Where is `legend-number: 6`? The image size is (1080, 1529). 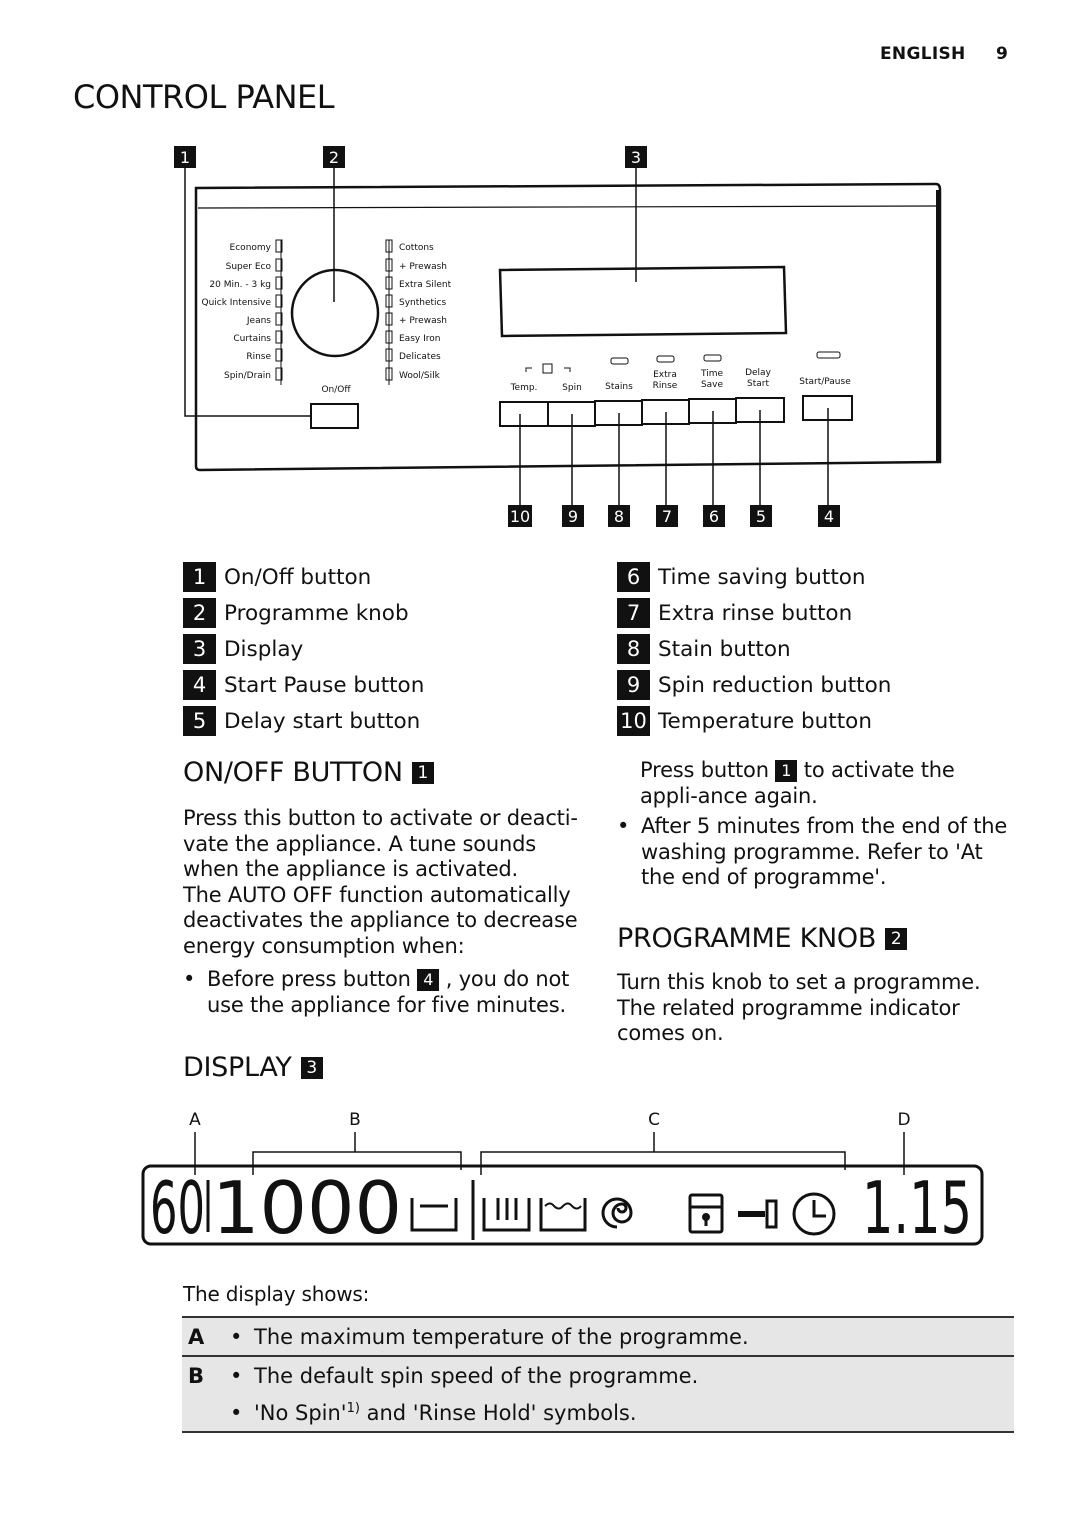
legend-number: 6 is located at coordinates (633, 577).